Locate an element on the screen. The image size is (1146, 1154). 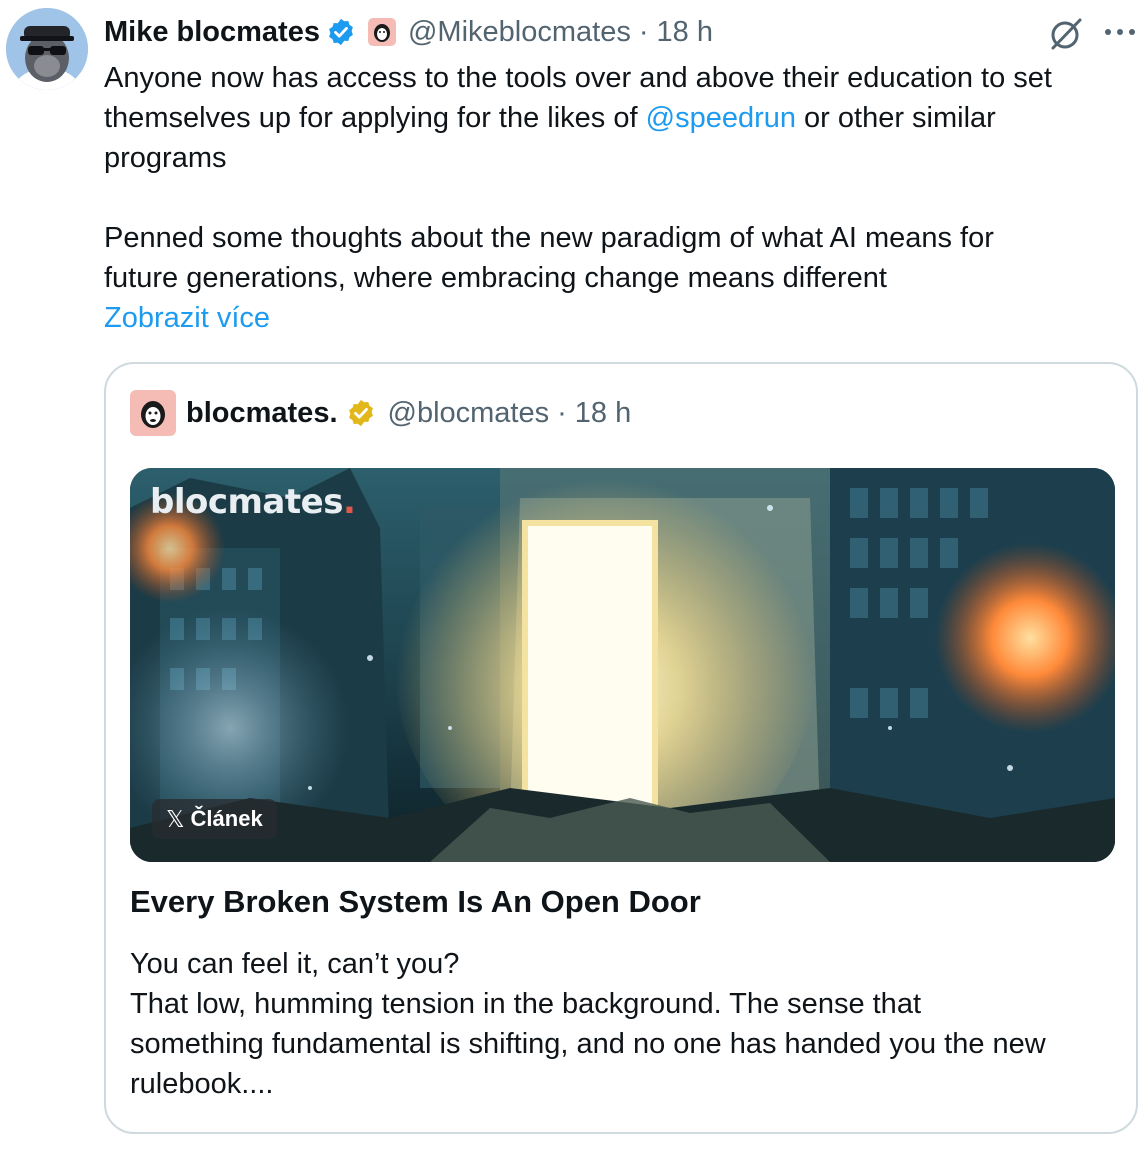
quoted-author-name: blocmates. is located at coordinates (262, 413).